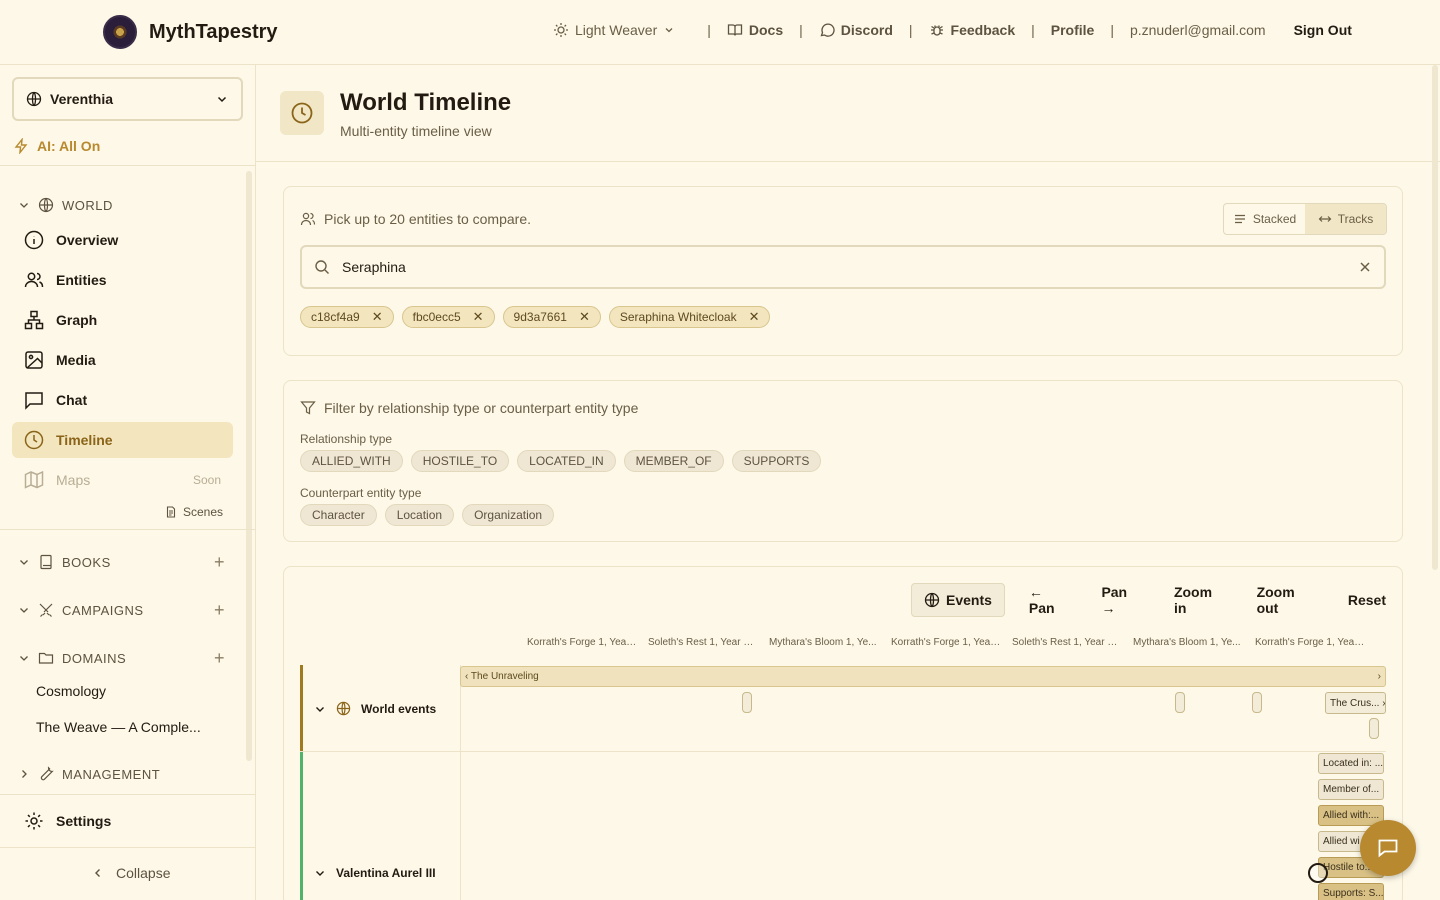  What do you see at coordinates (131, 873) in the screenshot?
I see `collapse-button: Collapse` at bounding box center [131, 873].